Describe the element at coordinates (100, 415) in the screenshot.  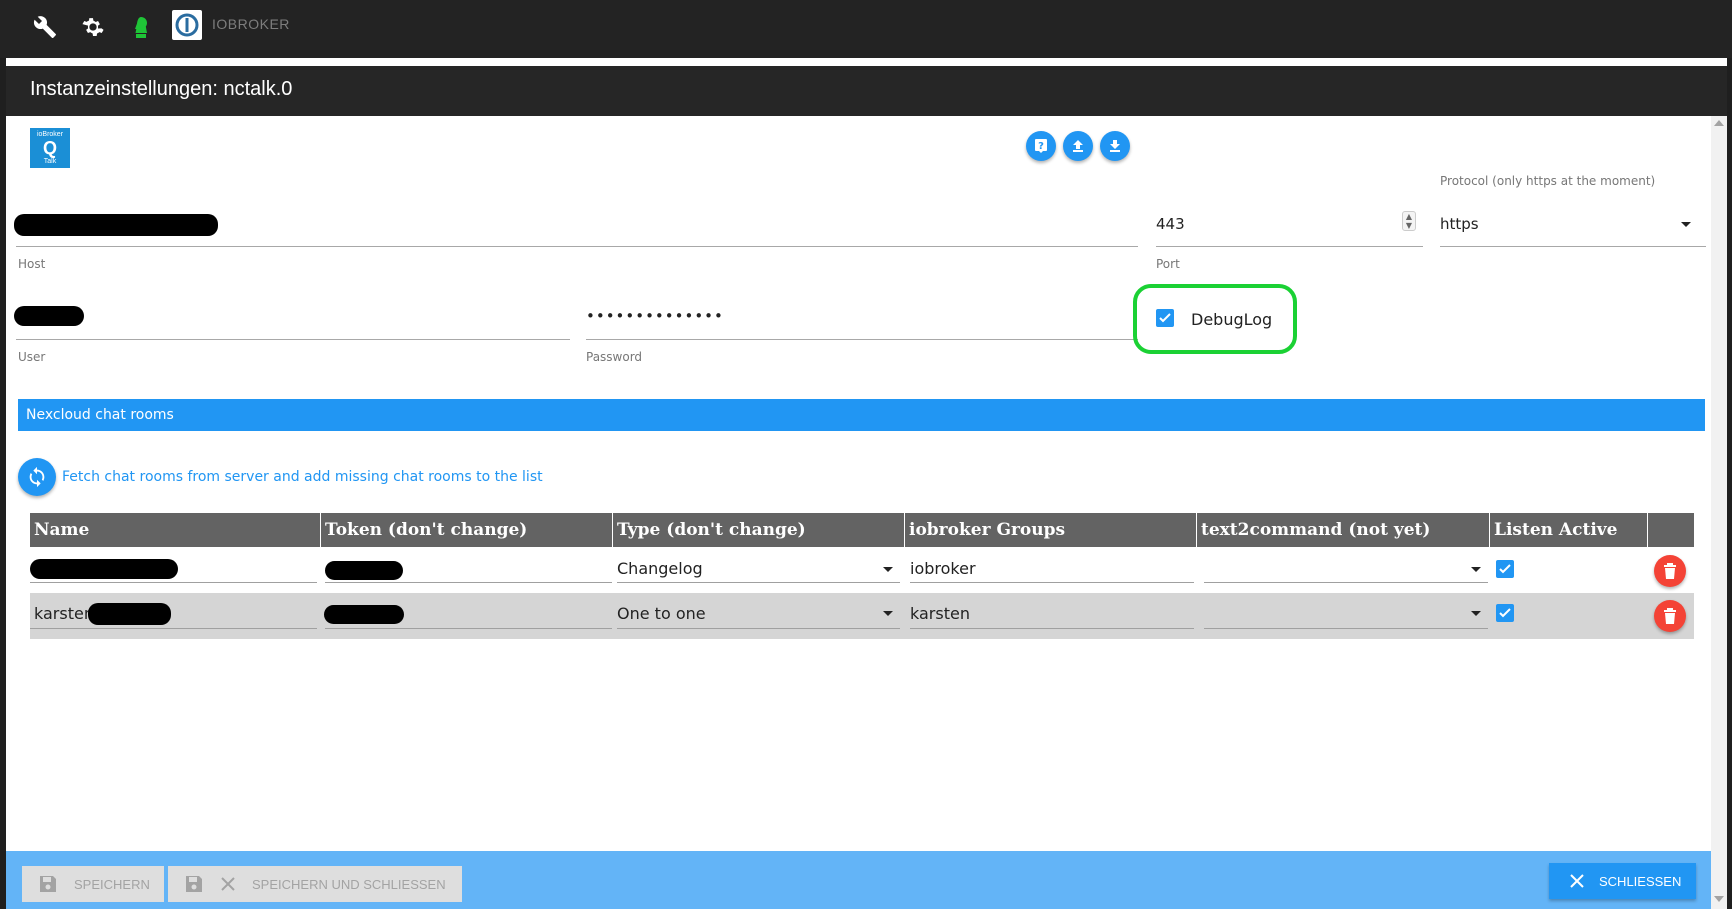
I see `section-title: Nexcloud chat rooms` at that location.